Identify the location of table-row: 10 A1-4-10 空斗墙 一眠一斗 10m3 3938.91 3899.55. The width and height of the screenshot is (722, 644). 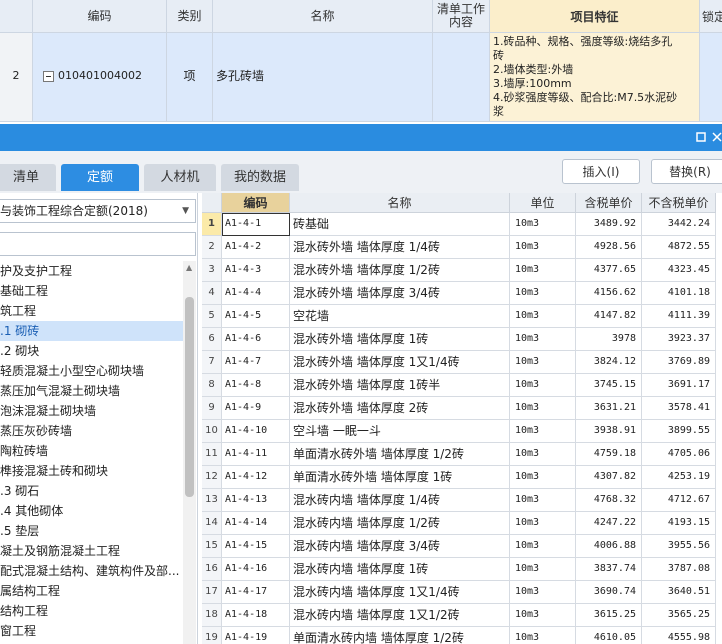
(462, 431).